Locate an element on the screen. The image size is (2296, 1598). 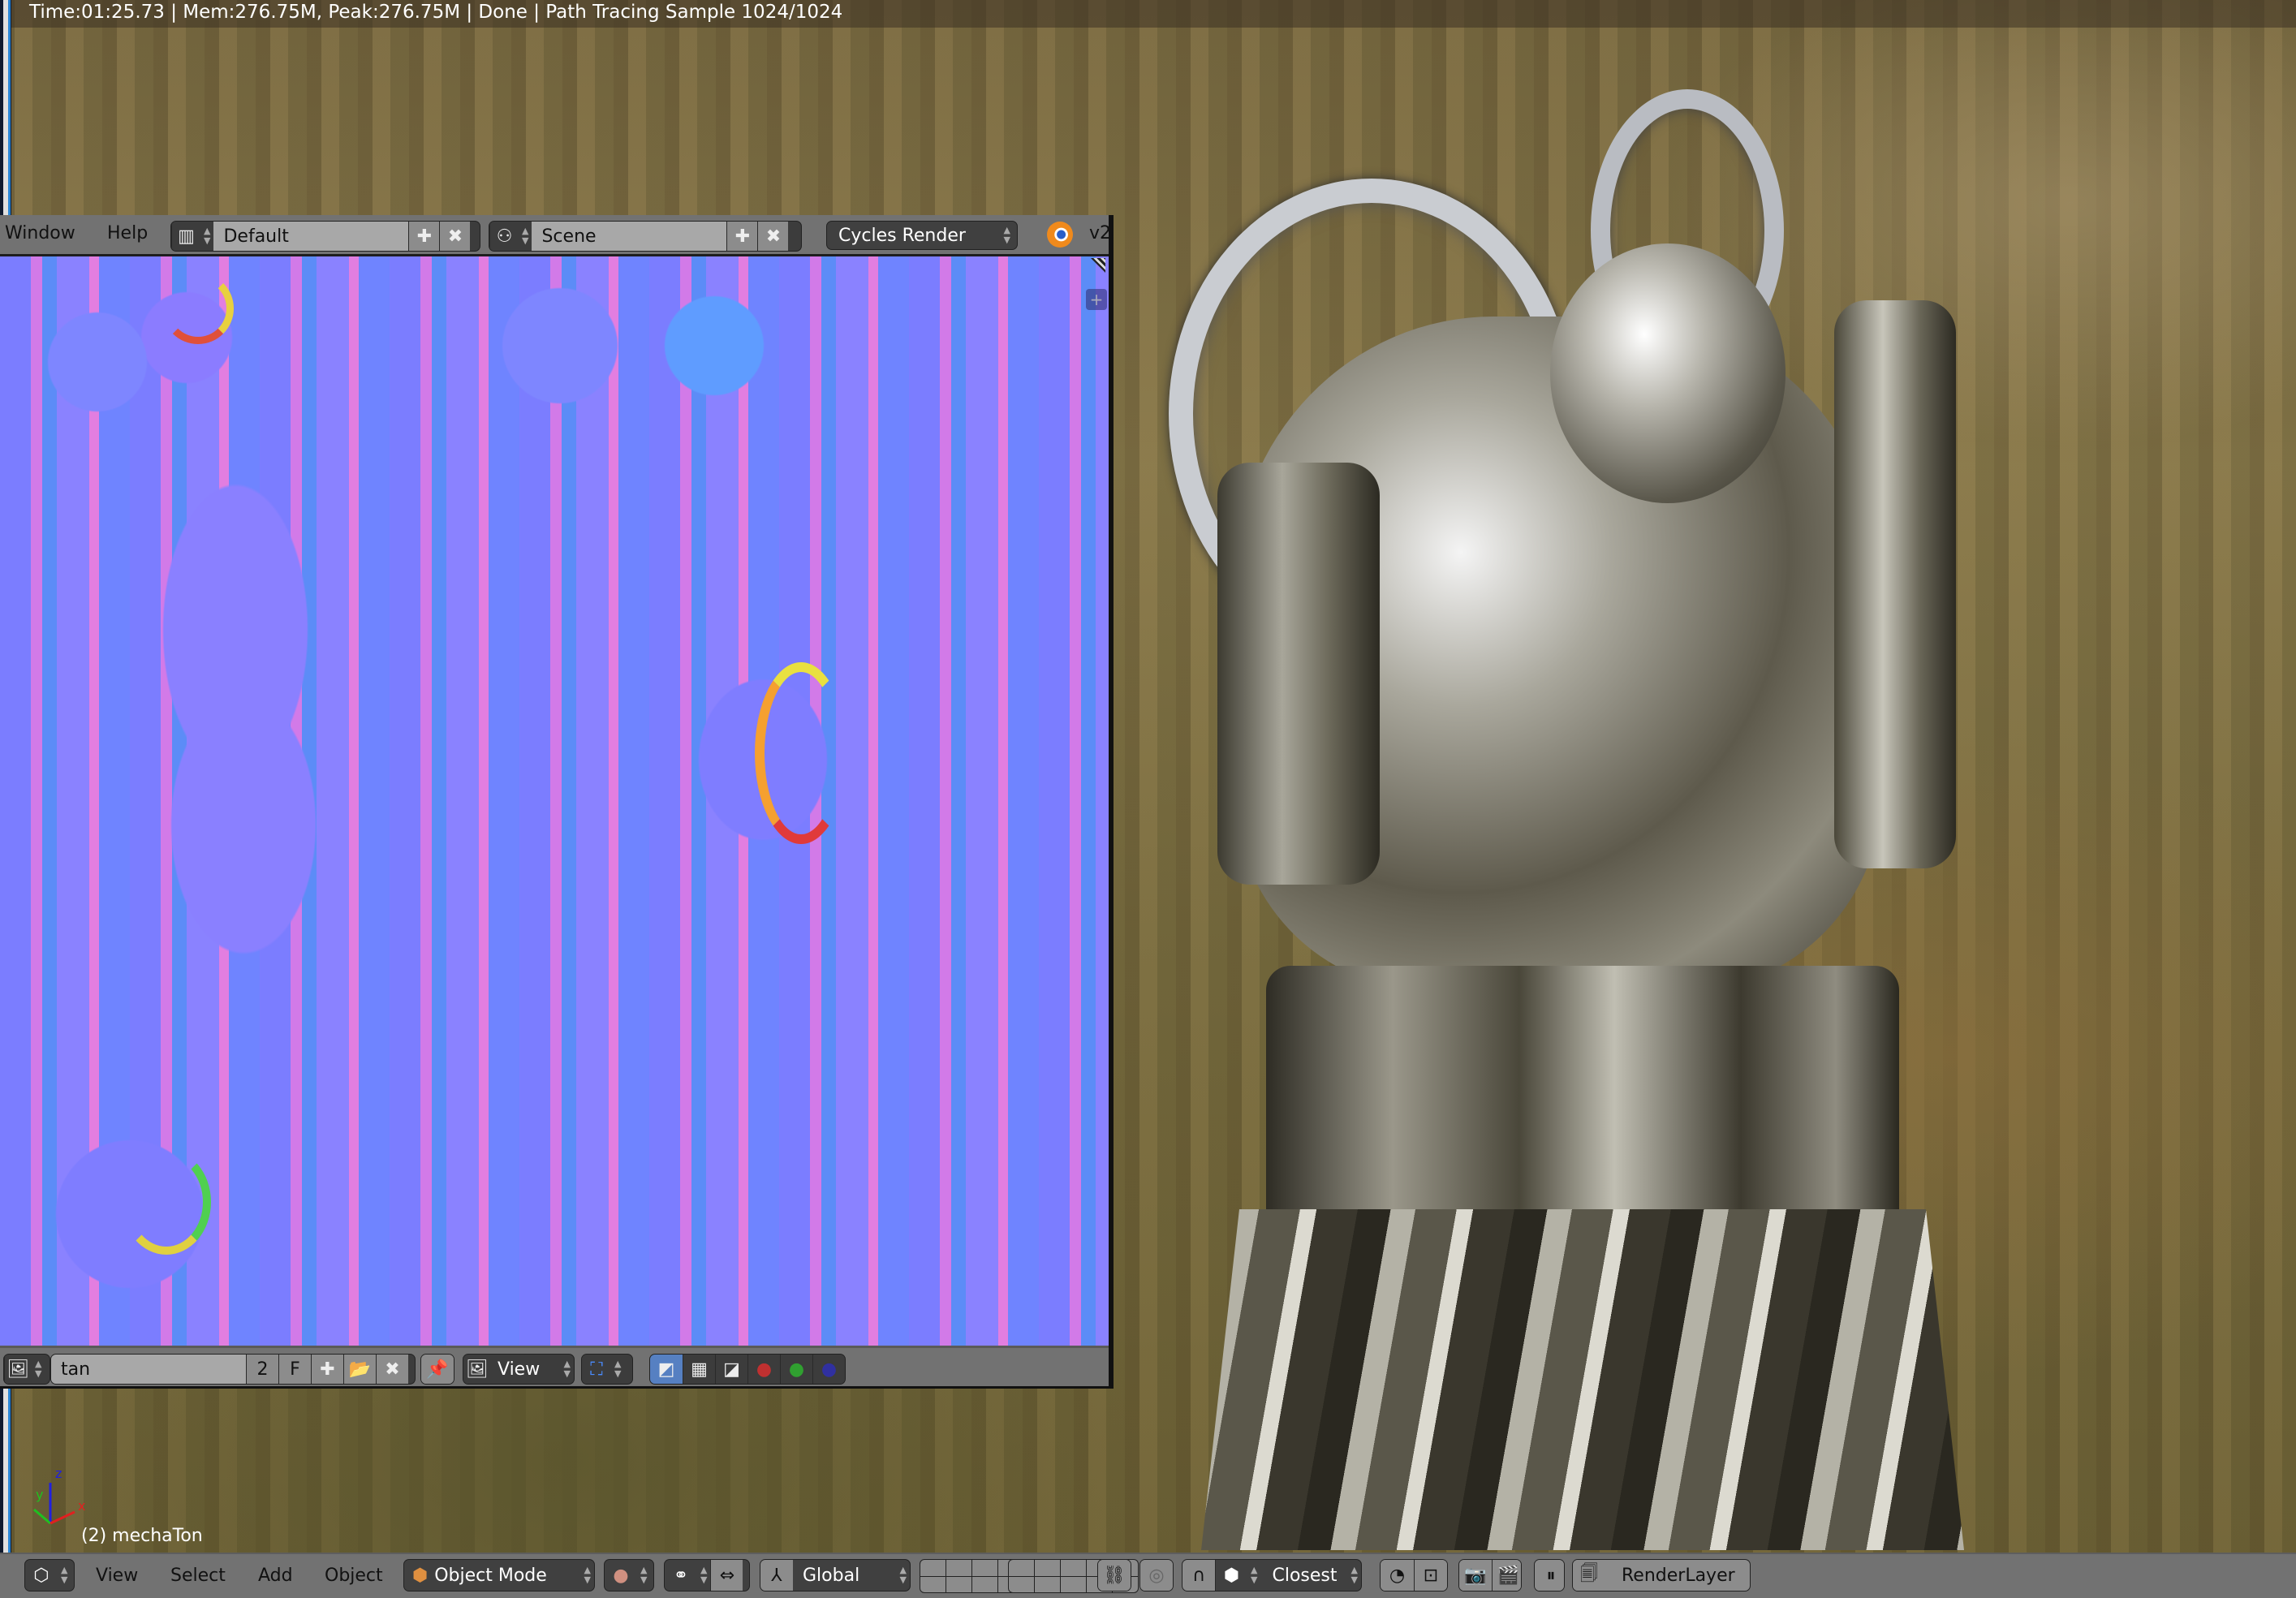
proportional-icon: ◎ is located at coordinates (1157, 1575).